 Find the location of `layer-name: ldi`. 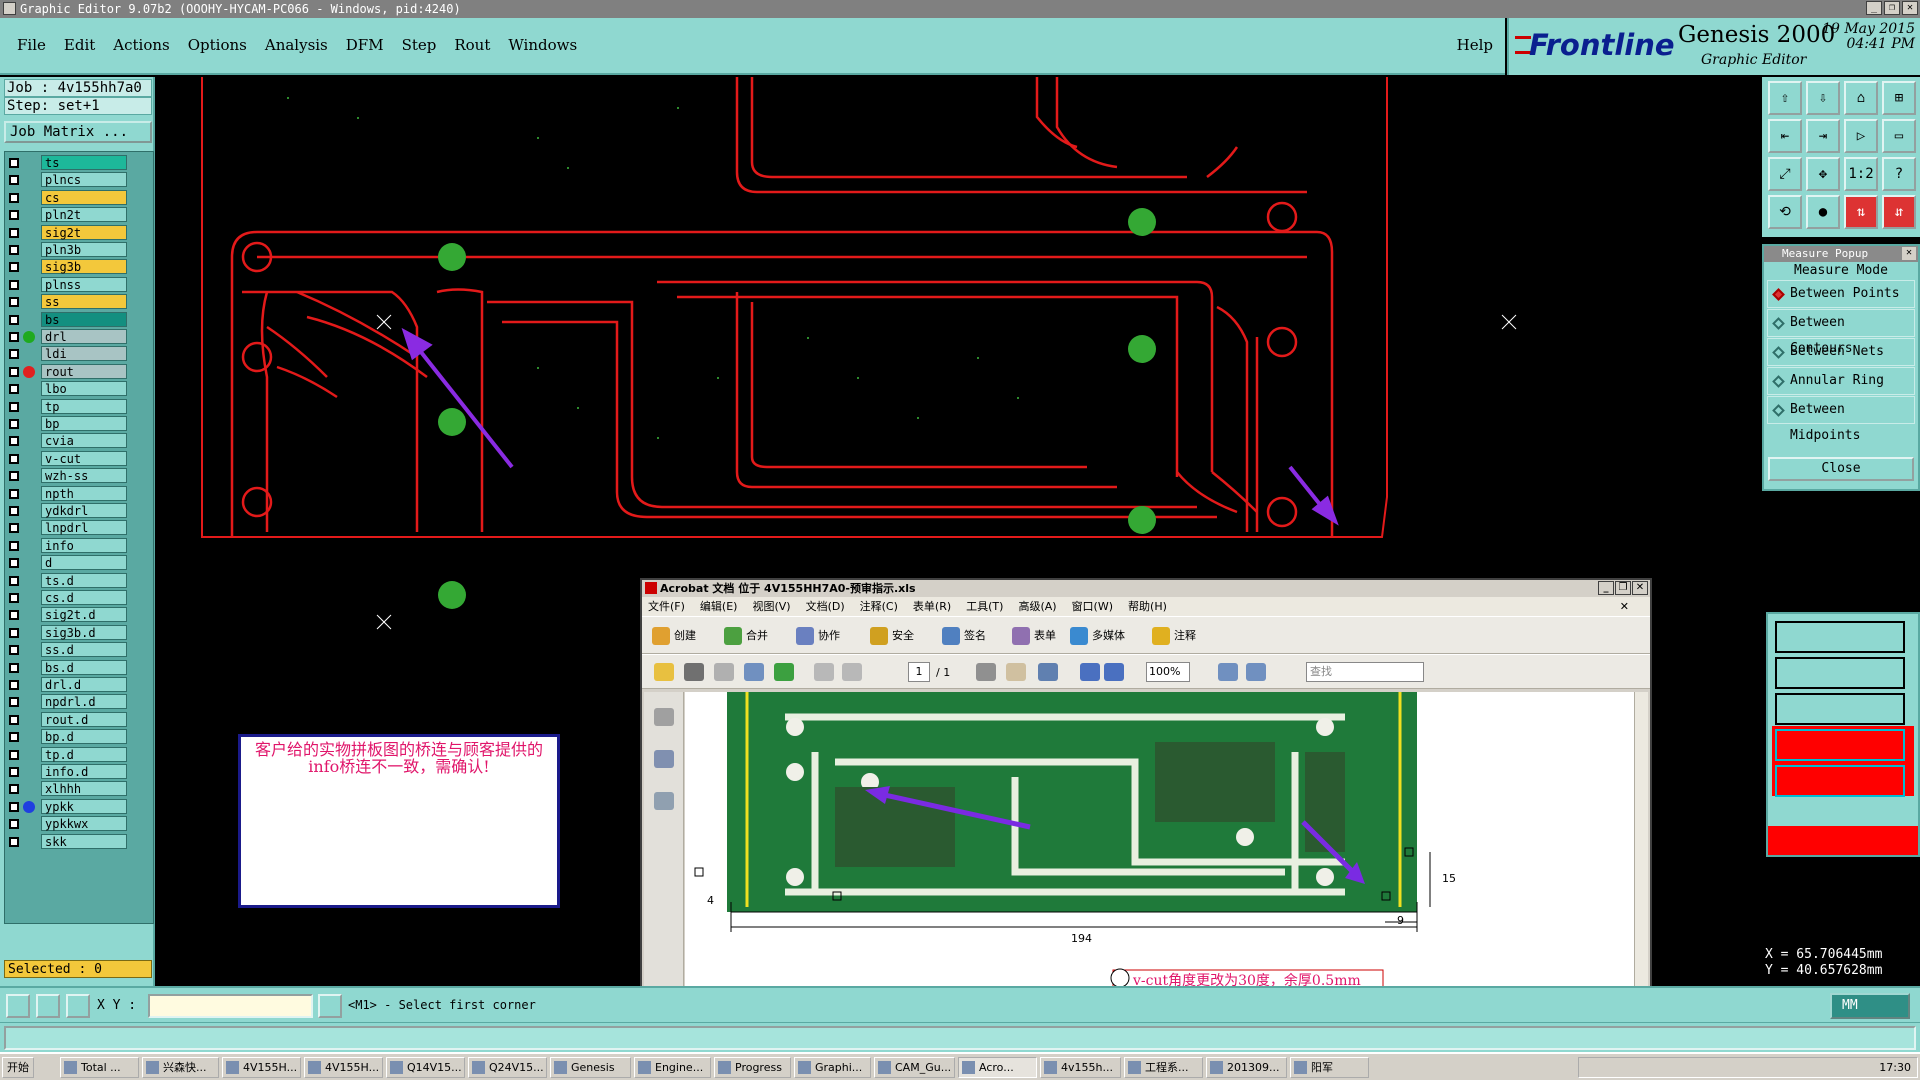

layer-name: ldi is located at coordinates (84, 354).